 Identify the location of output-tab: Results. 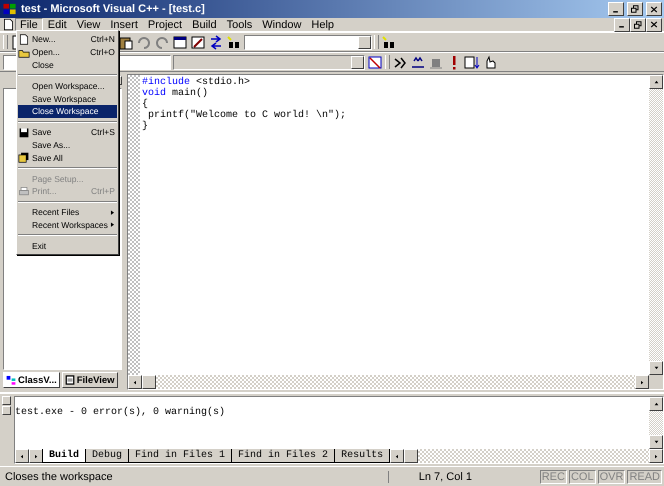
(362, 456).